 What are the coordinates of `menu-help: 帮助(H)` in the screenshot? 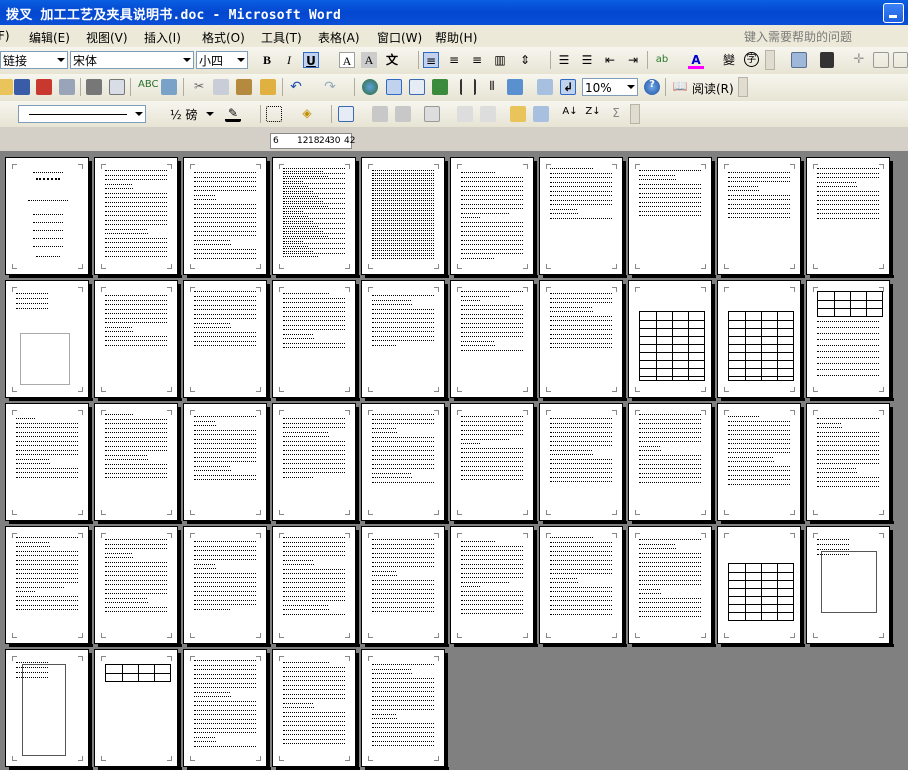 It's located at (456, 37).